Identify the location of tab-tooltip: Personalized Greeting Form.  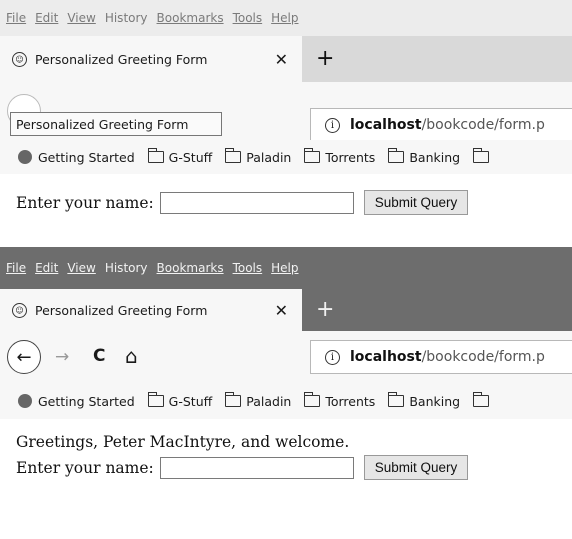
(116, 124).